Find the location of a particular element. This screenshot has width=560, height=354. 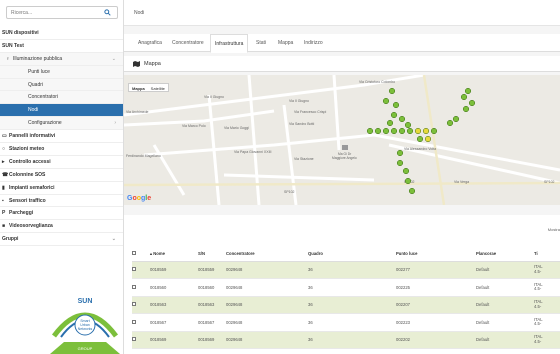

sidebar-item-label: Videosorveglianza is located at coordinates (31, 226).